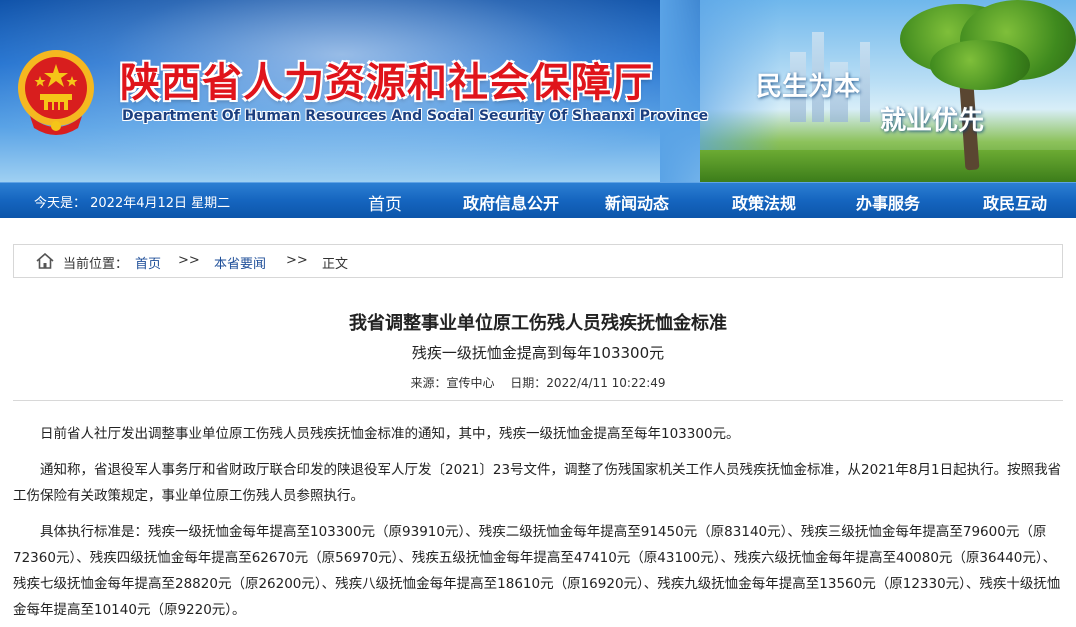  Describe the element at coordinates (240, 262) in the screenshot. I see `breadcrumb-section-link: 本省要闻` at that location.